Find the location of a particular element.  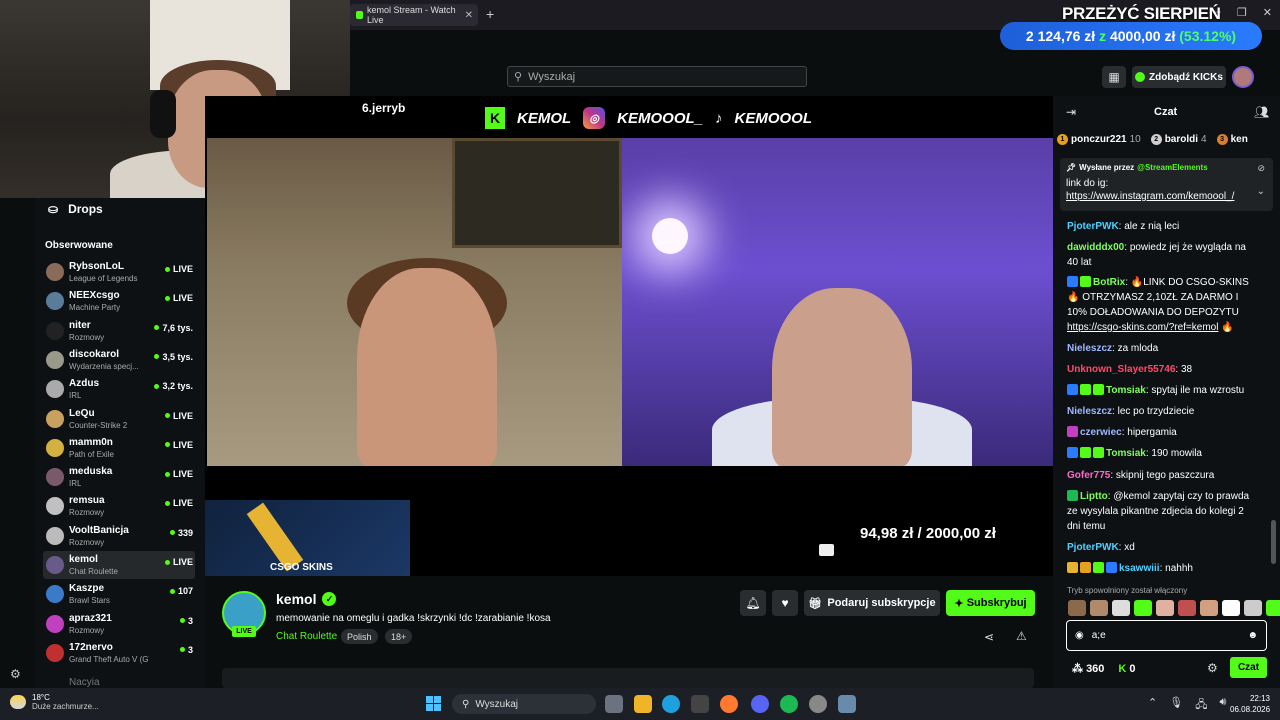

follow-heart-button: ♥ is located at coordinates (785, 603).